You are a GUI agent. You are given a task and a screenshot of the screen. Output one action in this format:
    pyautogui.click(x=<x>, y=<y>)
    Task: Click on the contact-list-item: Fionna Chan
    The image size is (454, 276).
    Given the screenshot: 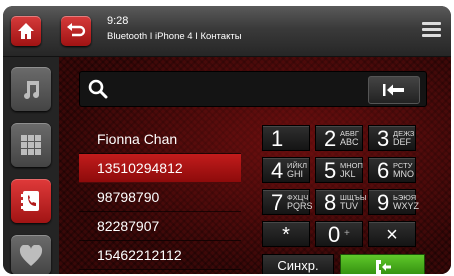 What is the action you would take?
    pyautogui.click(x=160, y=139)
    